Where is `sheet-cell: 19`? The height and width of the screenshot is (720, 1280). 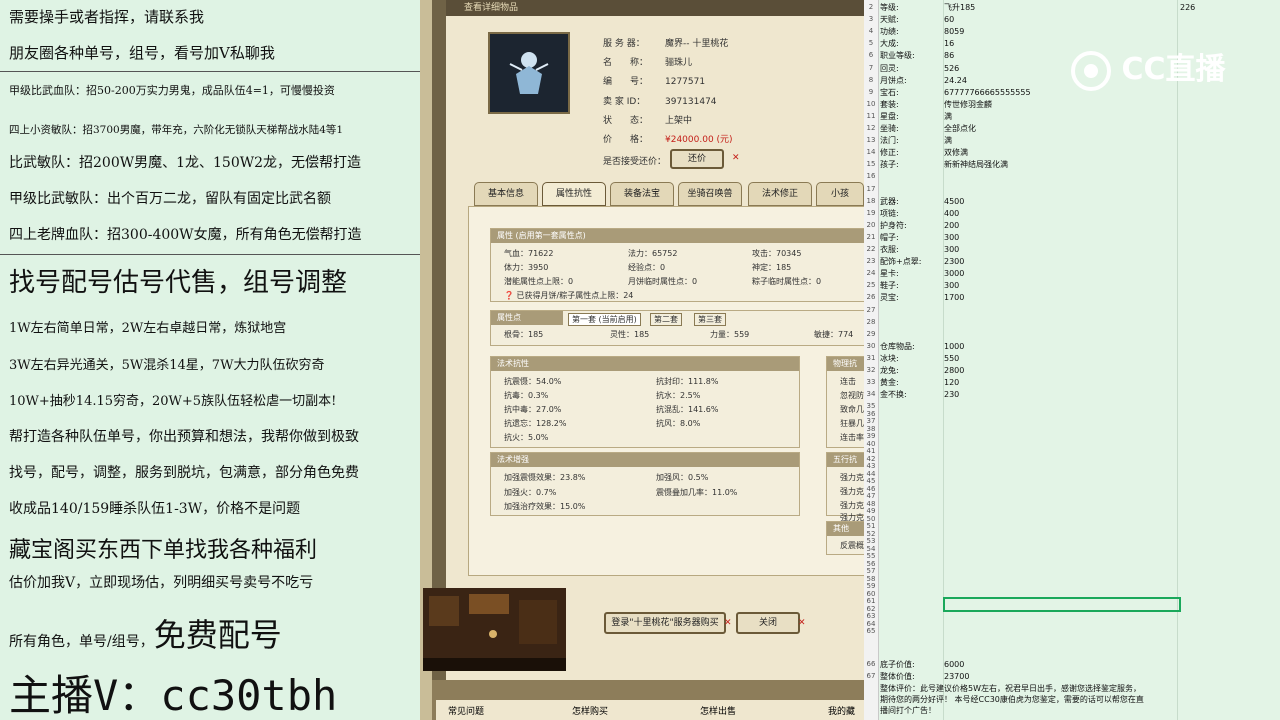
sheet-cell: 19 is located at coordinates (871, 212).